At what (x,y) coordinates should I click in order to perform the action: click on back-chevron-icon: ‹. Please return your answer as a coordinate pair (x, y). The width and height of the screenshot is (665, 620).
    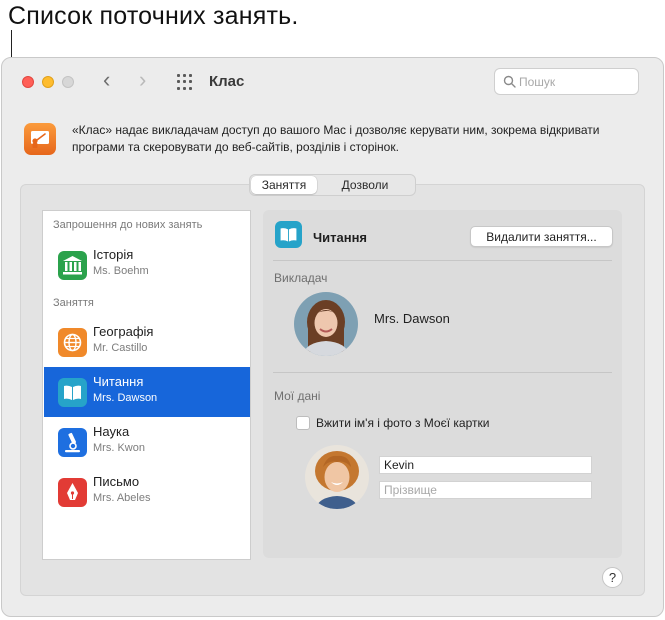
    Looking at the image, I should click on (106, 80).